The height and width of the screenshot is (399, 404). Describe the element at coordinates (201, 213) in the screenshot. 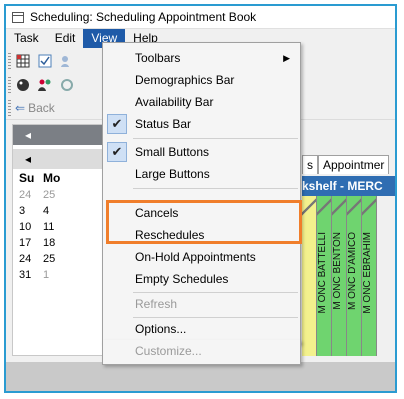

I see `menu-item-cancels: Cancels` at that location.